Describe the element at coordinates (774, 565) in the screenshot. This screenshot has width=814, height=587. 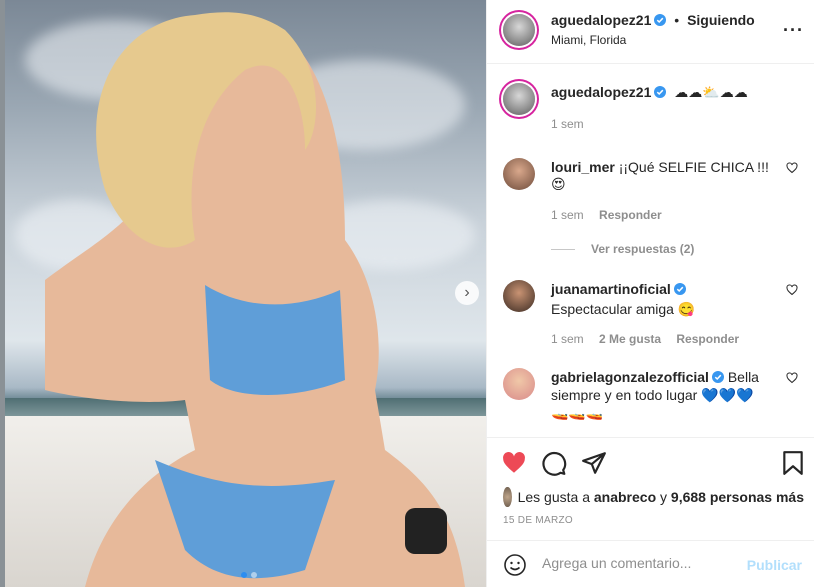
I see `publish-button: Publicar` at that location.